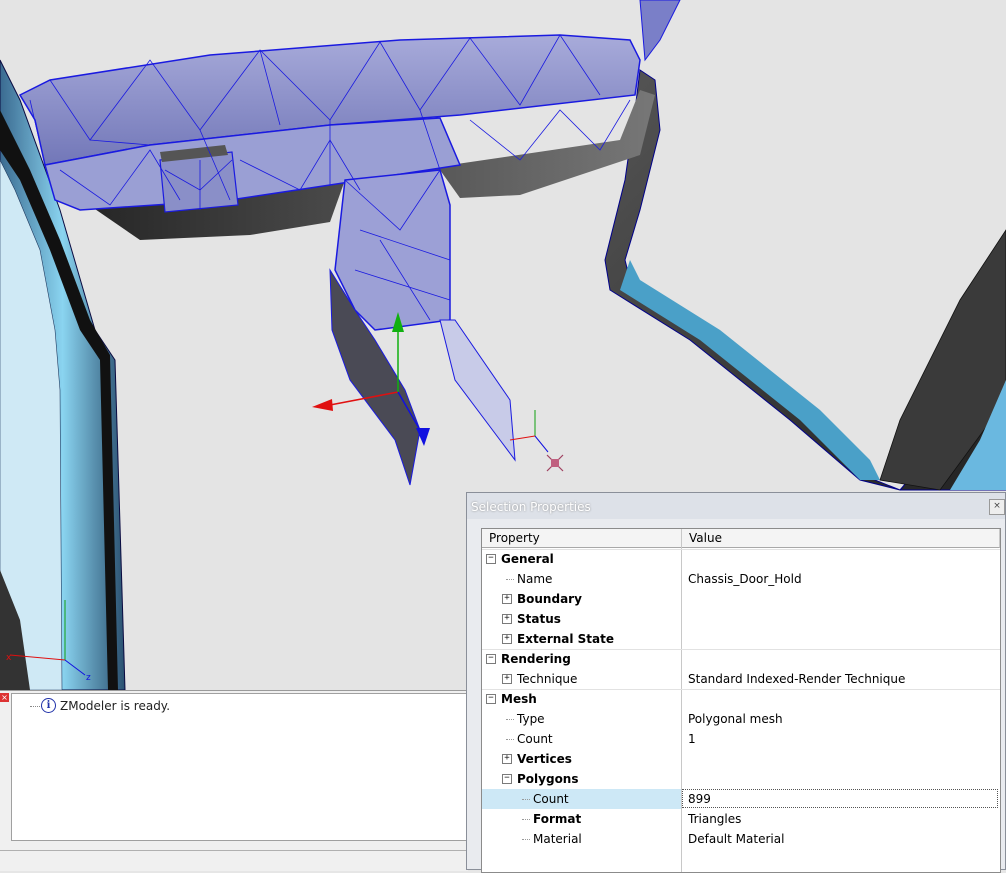 The width and height of the screenshot is (1006, 873). What do you see at coordinates (736, 506) in the screenshot?
I see `panel-titlebar: Selection Properties ×` at bounding box center [736, 506].